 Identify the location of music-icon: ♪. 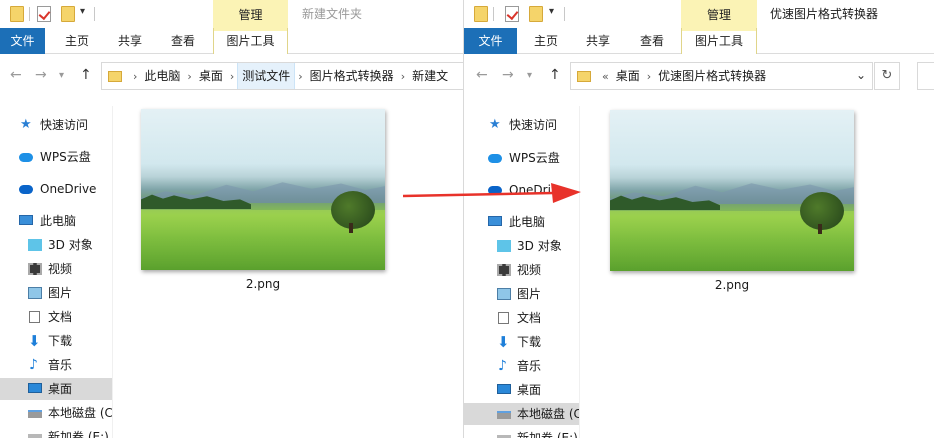
(502, 366).